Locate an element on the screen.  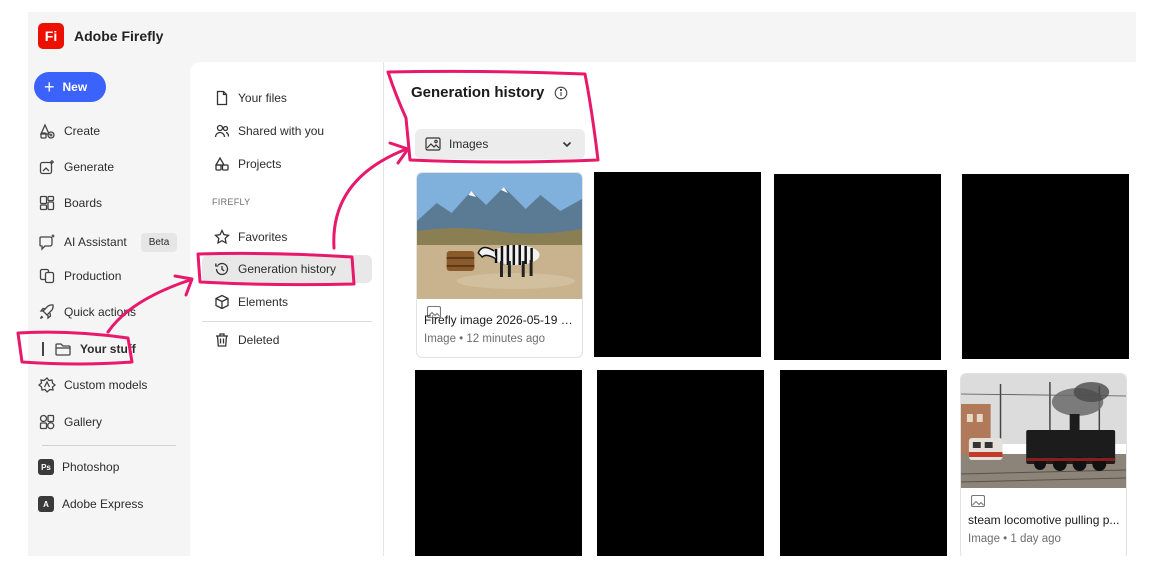
nav-your-files: Your files is located at coordinates (287, 98).